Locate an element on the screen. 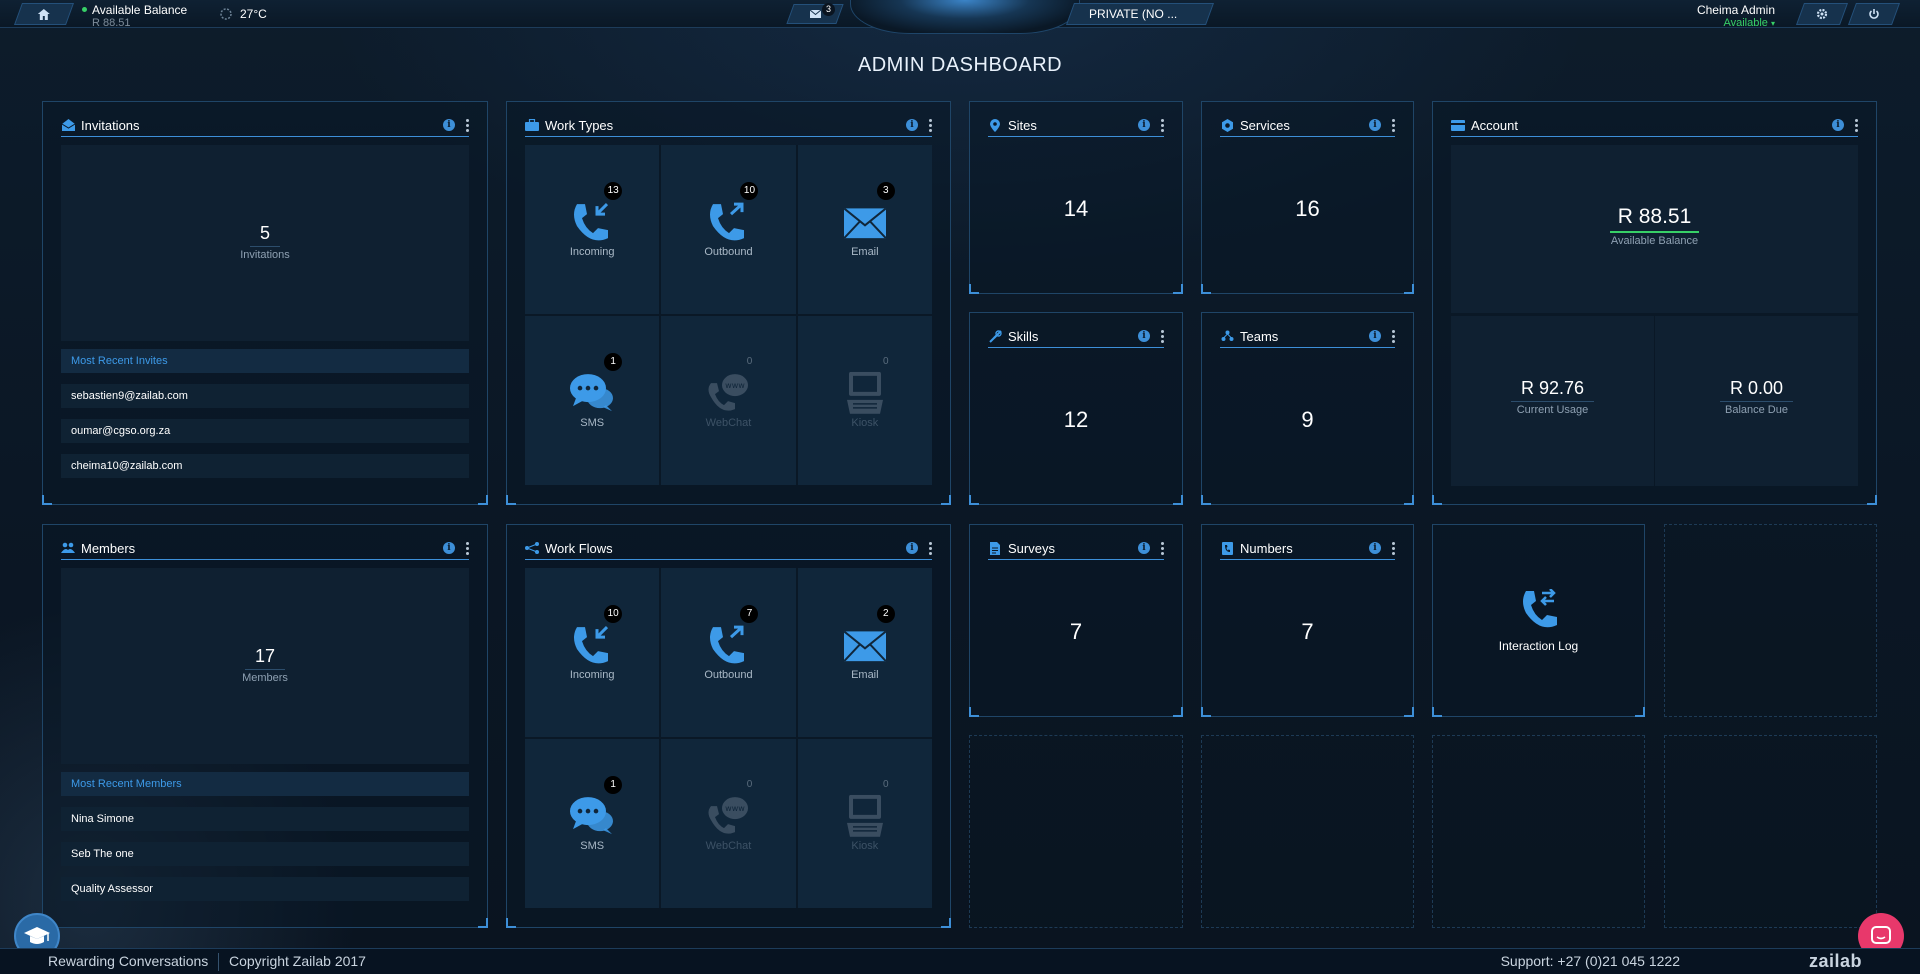 The height and width of the screenshot is (974, 1920). available-balance-label: Available Balance is located at coordinates (1654, 241).